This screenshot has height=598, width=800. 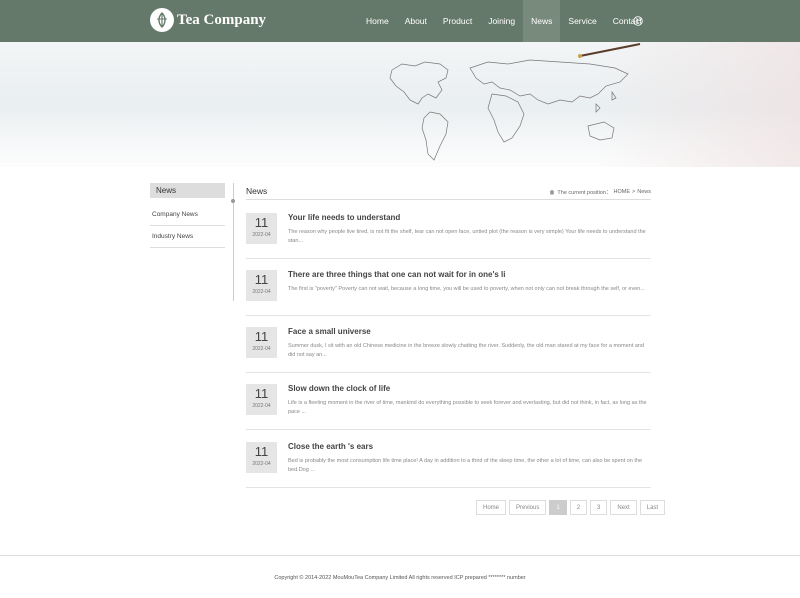 I want to click on breadcrumb-current: News, so click(x=644, y=192).